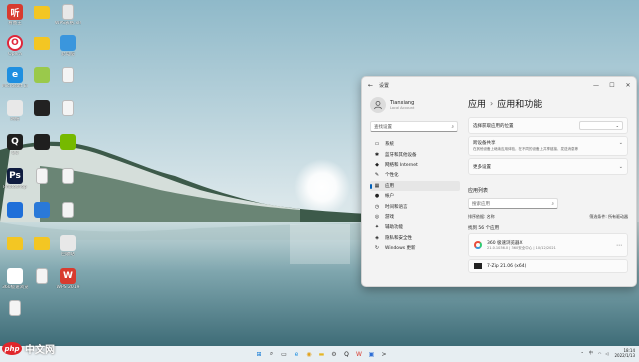 The width and height of the screenshot is (639, 362). What do you see at coordinates (548, 166) in the screenshot?
I see `more-settings-card: 更多设置 ⌄` at bounding box center [548, 166].